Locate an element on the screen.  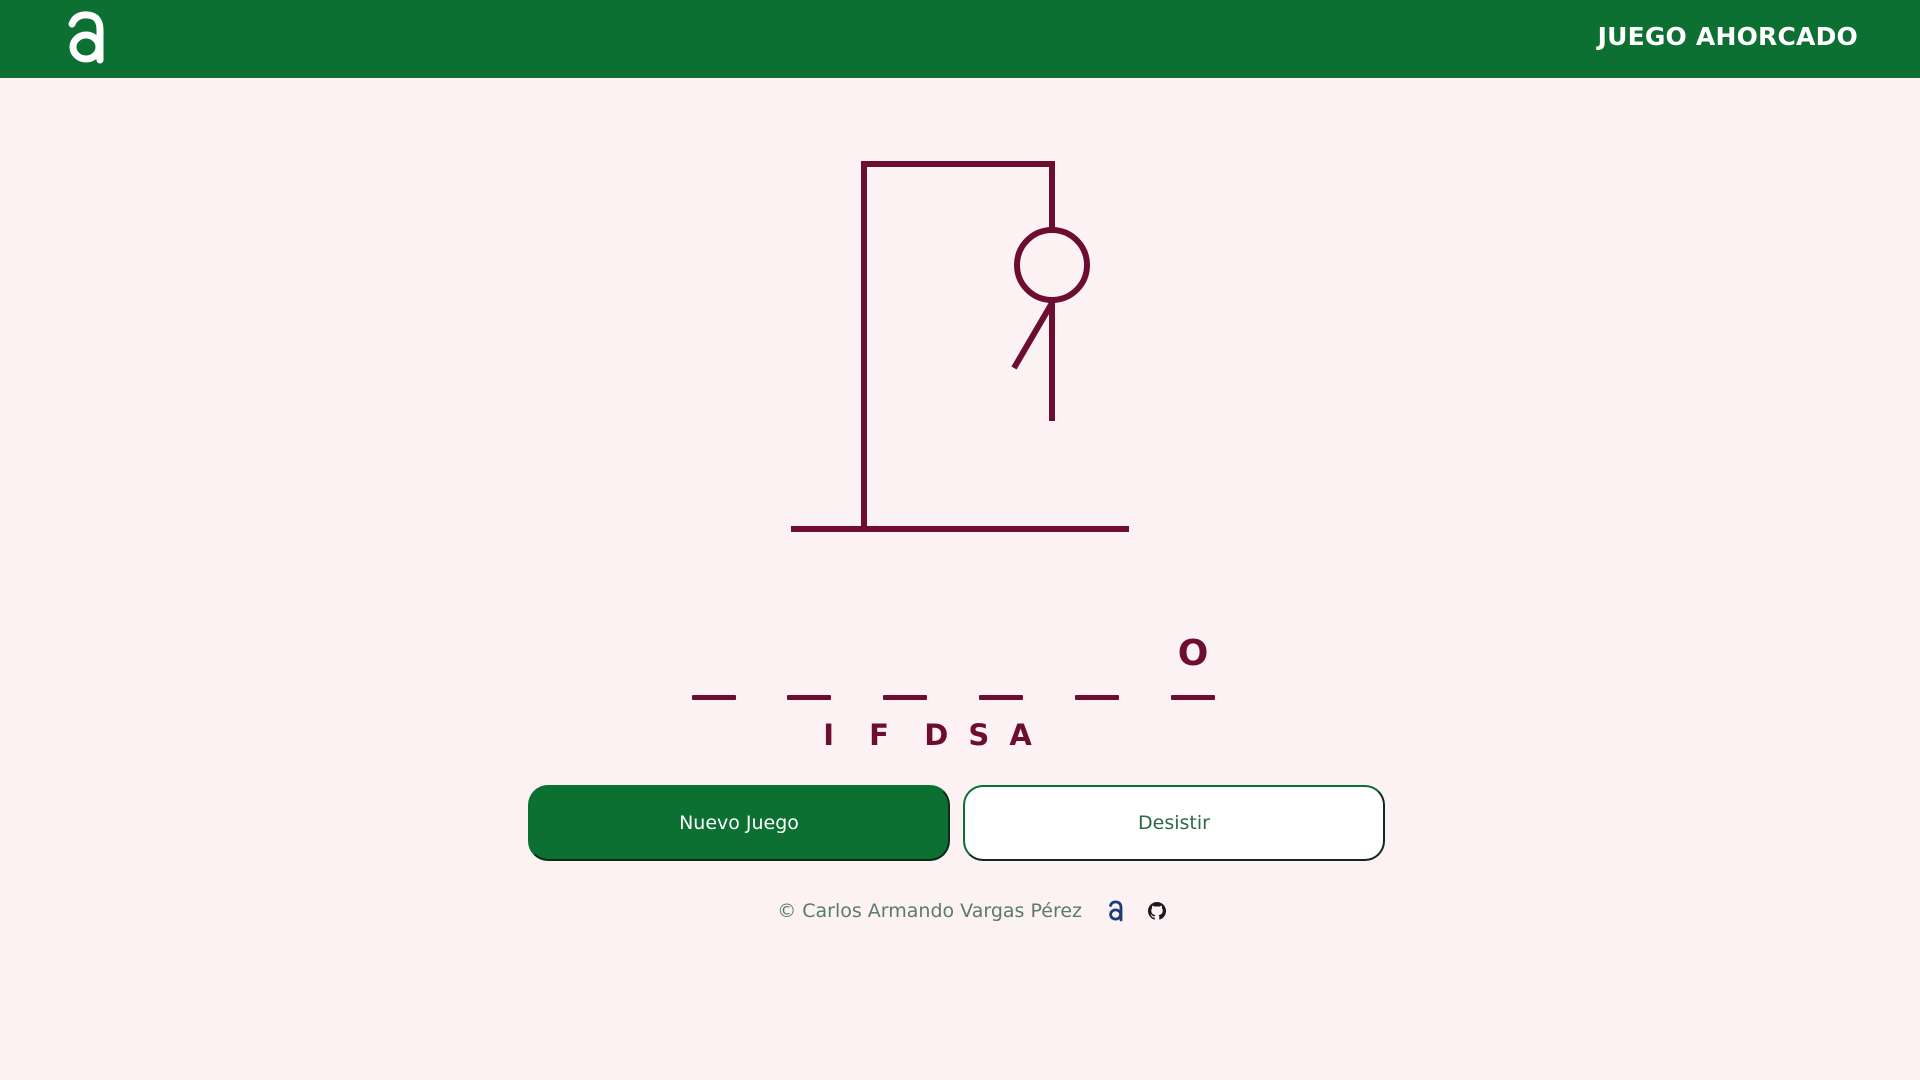
copyright-text: © Carlos Armando Vargas Pérez is located at coordinates (929, 911).